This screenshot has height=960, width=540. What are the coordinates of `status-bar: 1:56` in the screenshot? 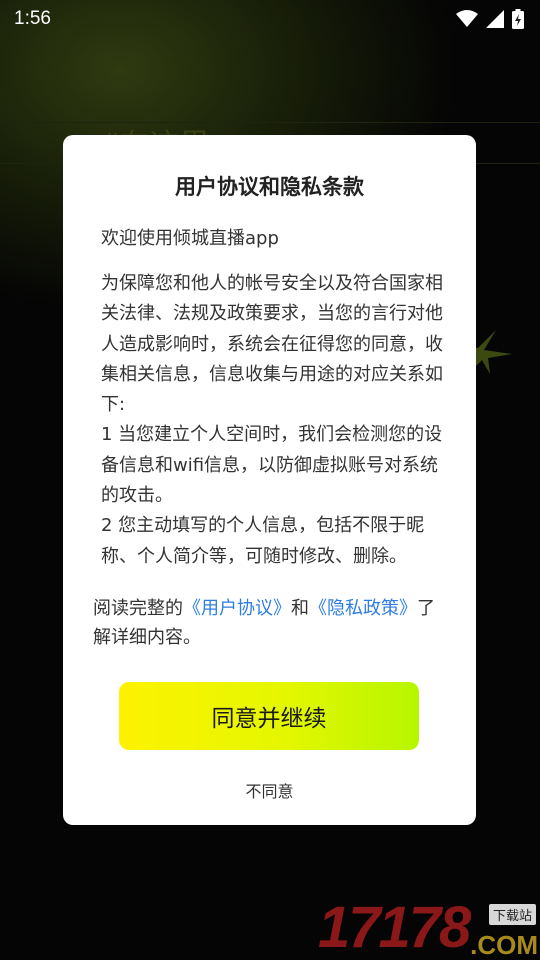 It's located at (270, 19).